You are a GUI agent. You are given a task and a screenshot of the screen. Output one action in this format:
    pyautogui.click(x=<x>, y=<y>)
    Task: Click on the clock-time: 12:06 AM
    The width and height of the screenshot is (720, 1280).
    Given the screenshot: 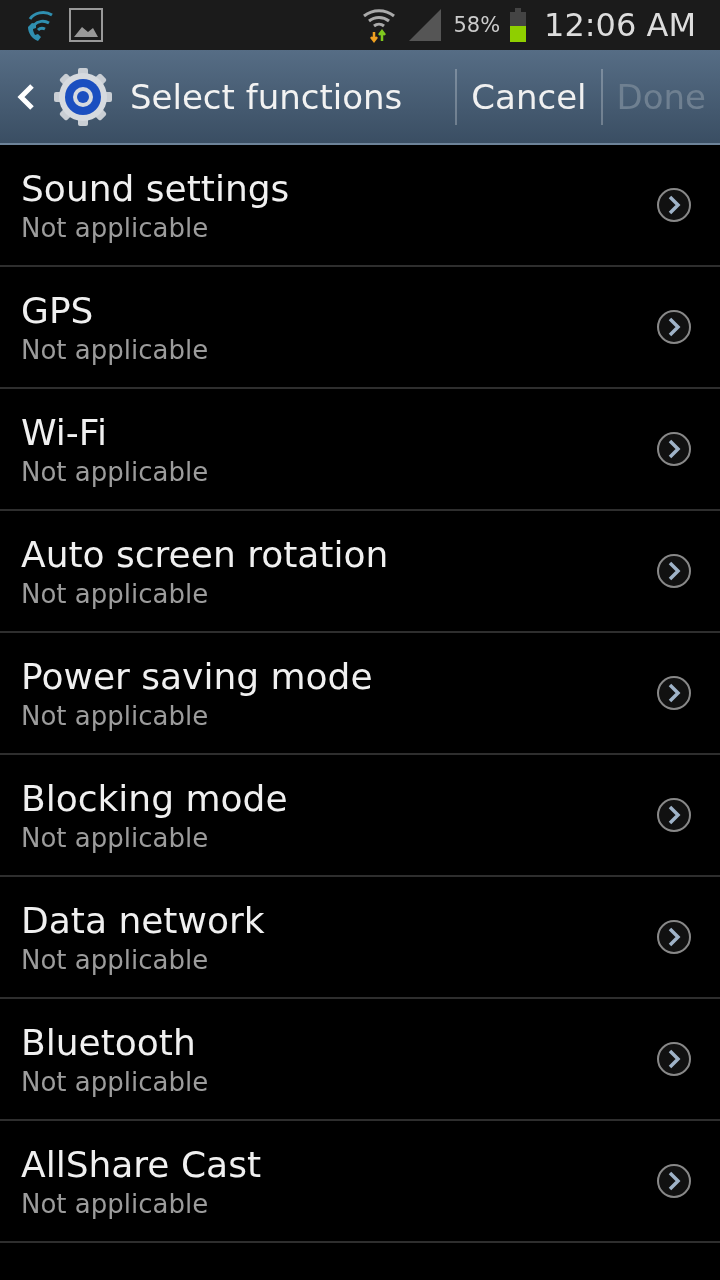 What is the action you would take?
    pyautogui.click(x=620, y=25)
    